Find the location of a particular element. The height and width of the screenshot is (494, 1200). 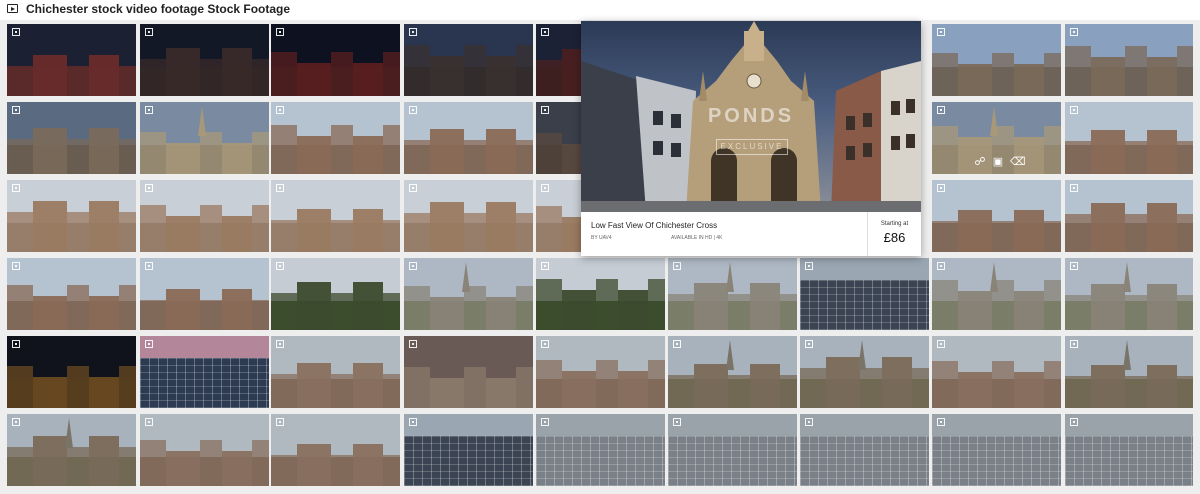

tile-spire is located at coordinates (994, 121).